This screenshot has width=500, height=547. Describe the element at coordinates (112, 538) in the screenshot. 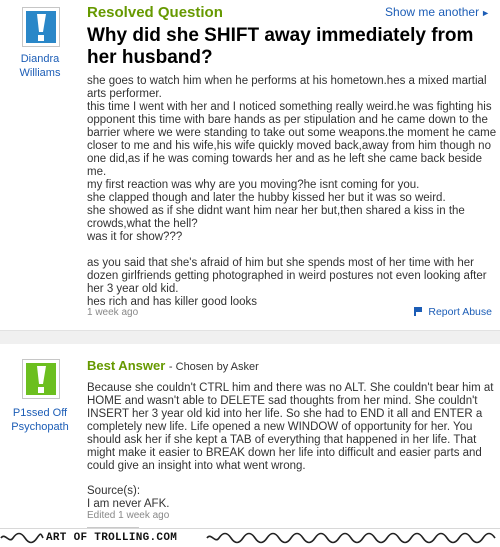

I see `watermark-text: ART OF TROLLING.COM` at that location.